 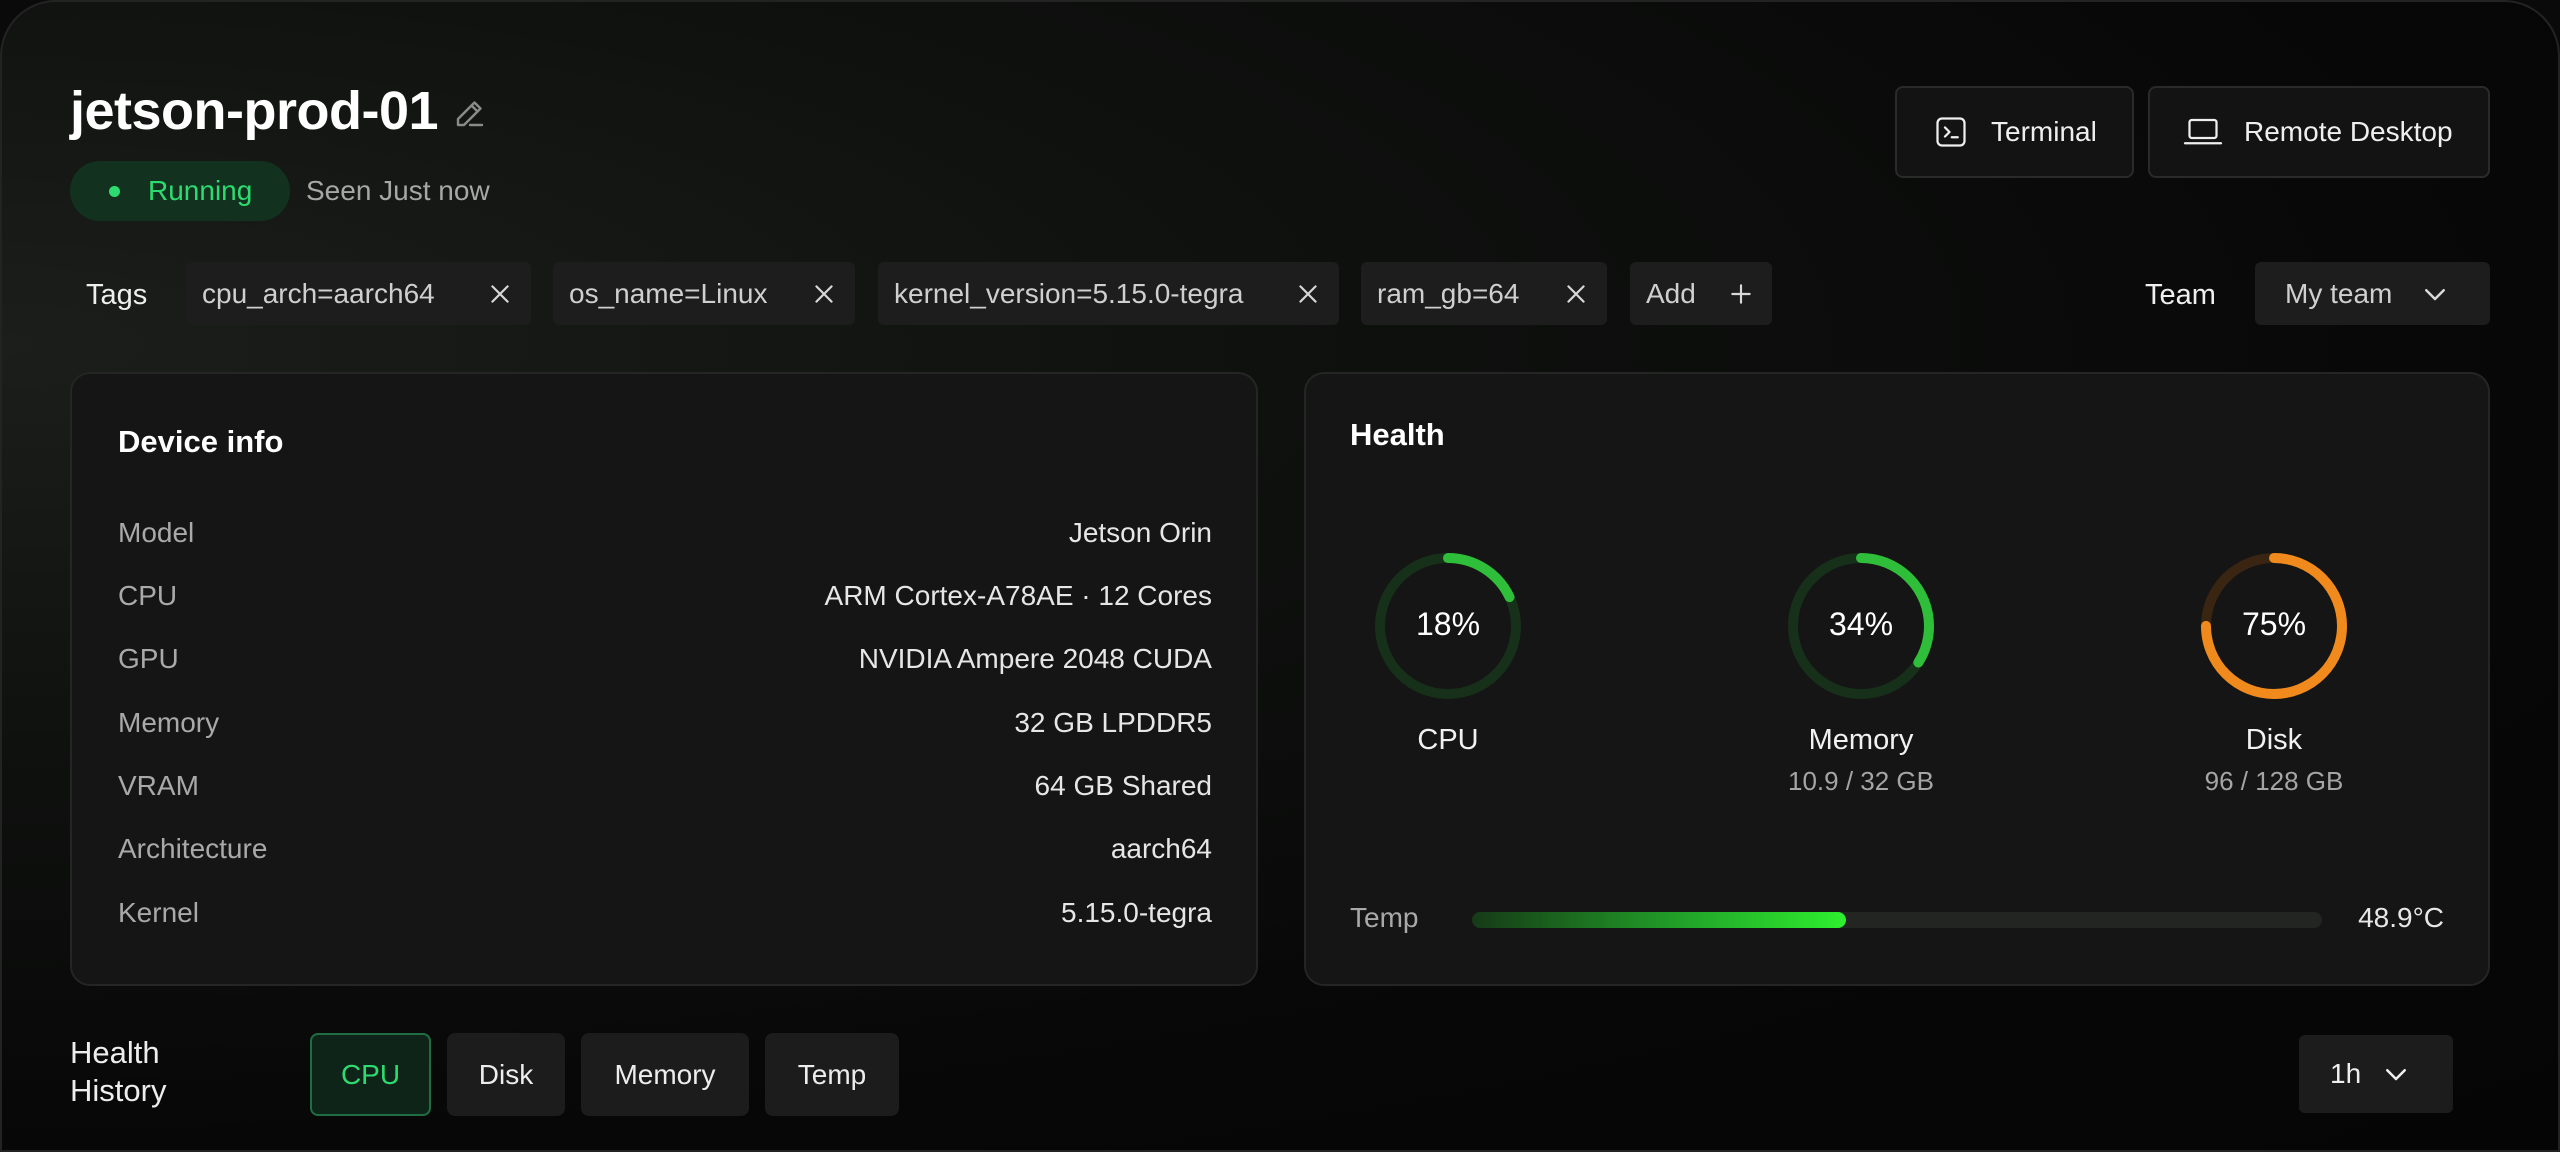 I want to click on tag-chip: kernel_version=5.15.0-tegra, so click(x=1108, y=293).